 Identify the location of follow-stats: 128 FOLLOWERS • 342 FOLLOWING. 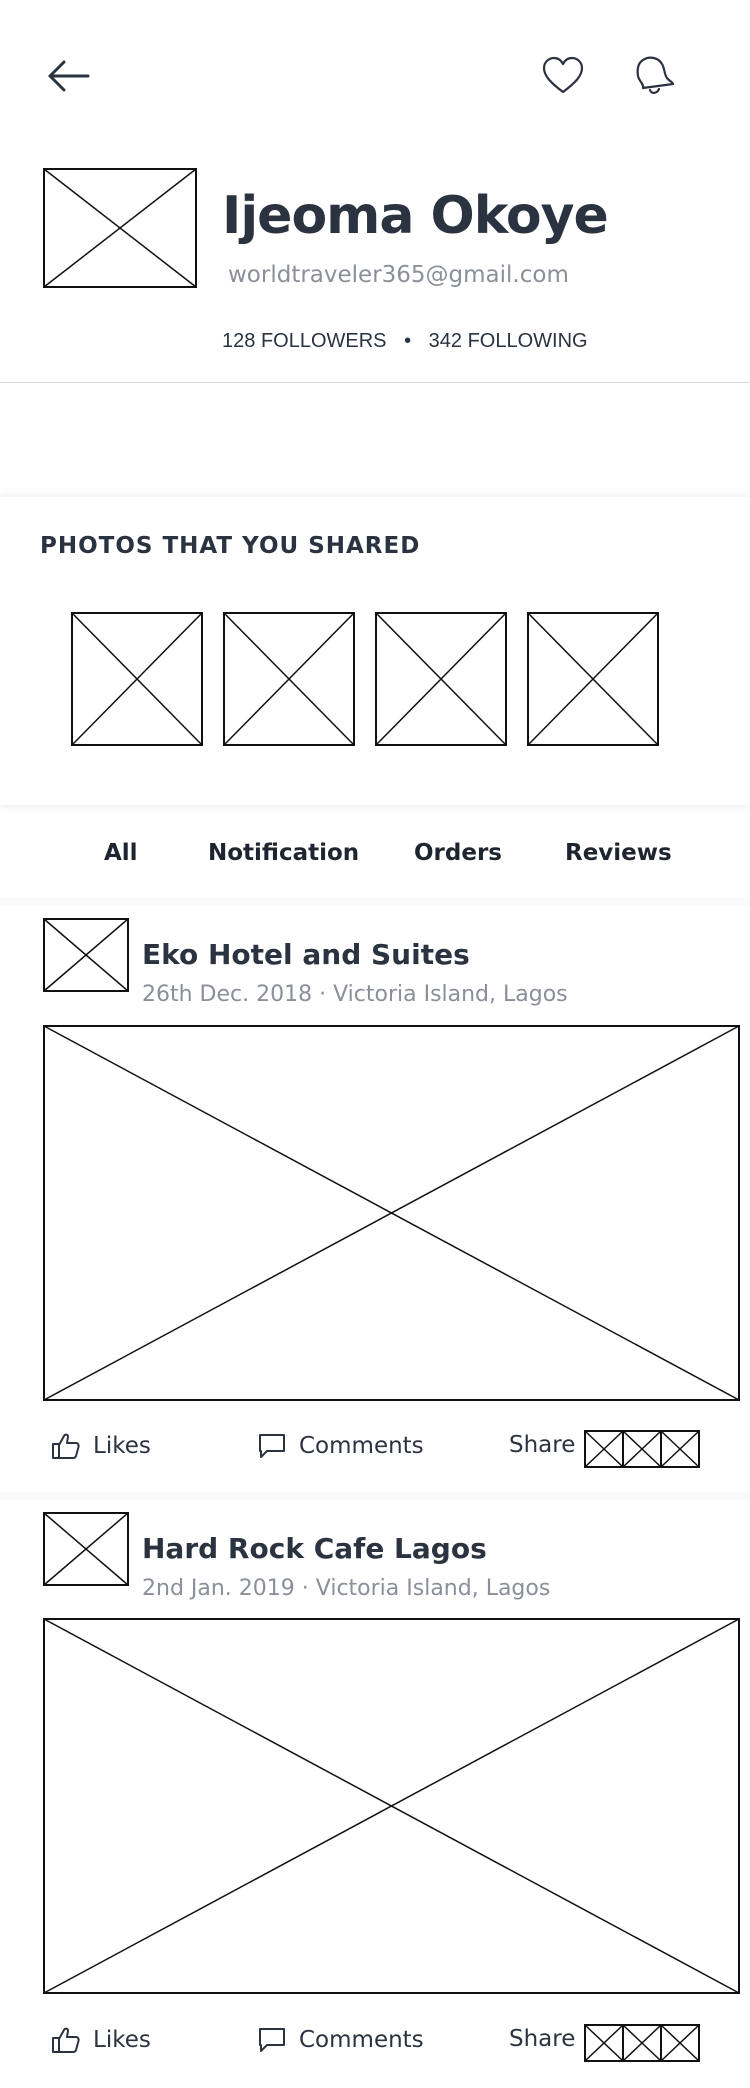
(405, 341).